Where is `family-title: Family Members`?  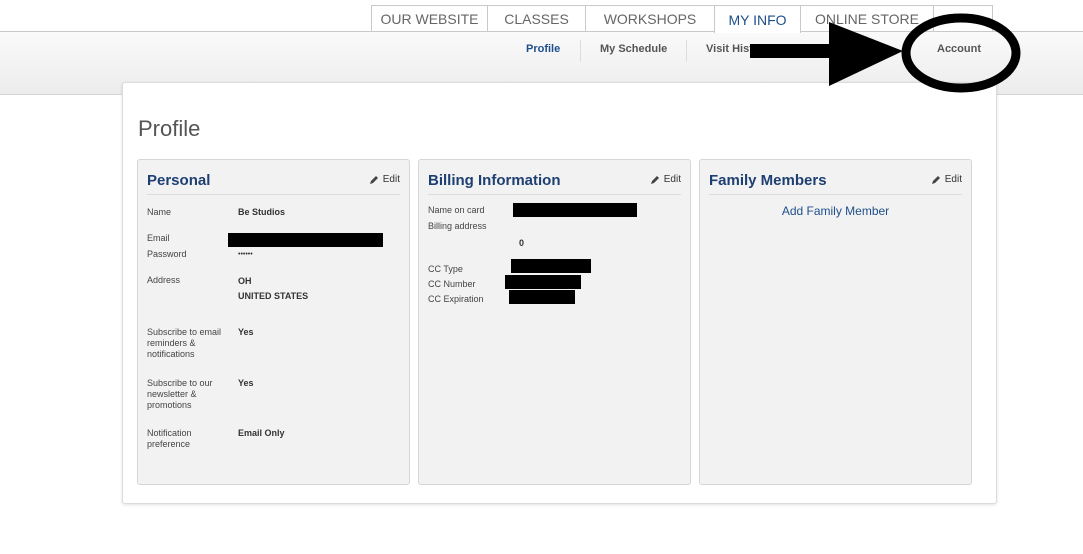 family-title: Family Members is located at coordinates (768, 180).